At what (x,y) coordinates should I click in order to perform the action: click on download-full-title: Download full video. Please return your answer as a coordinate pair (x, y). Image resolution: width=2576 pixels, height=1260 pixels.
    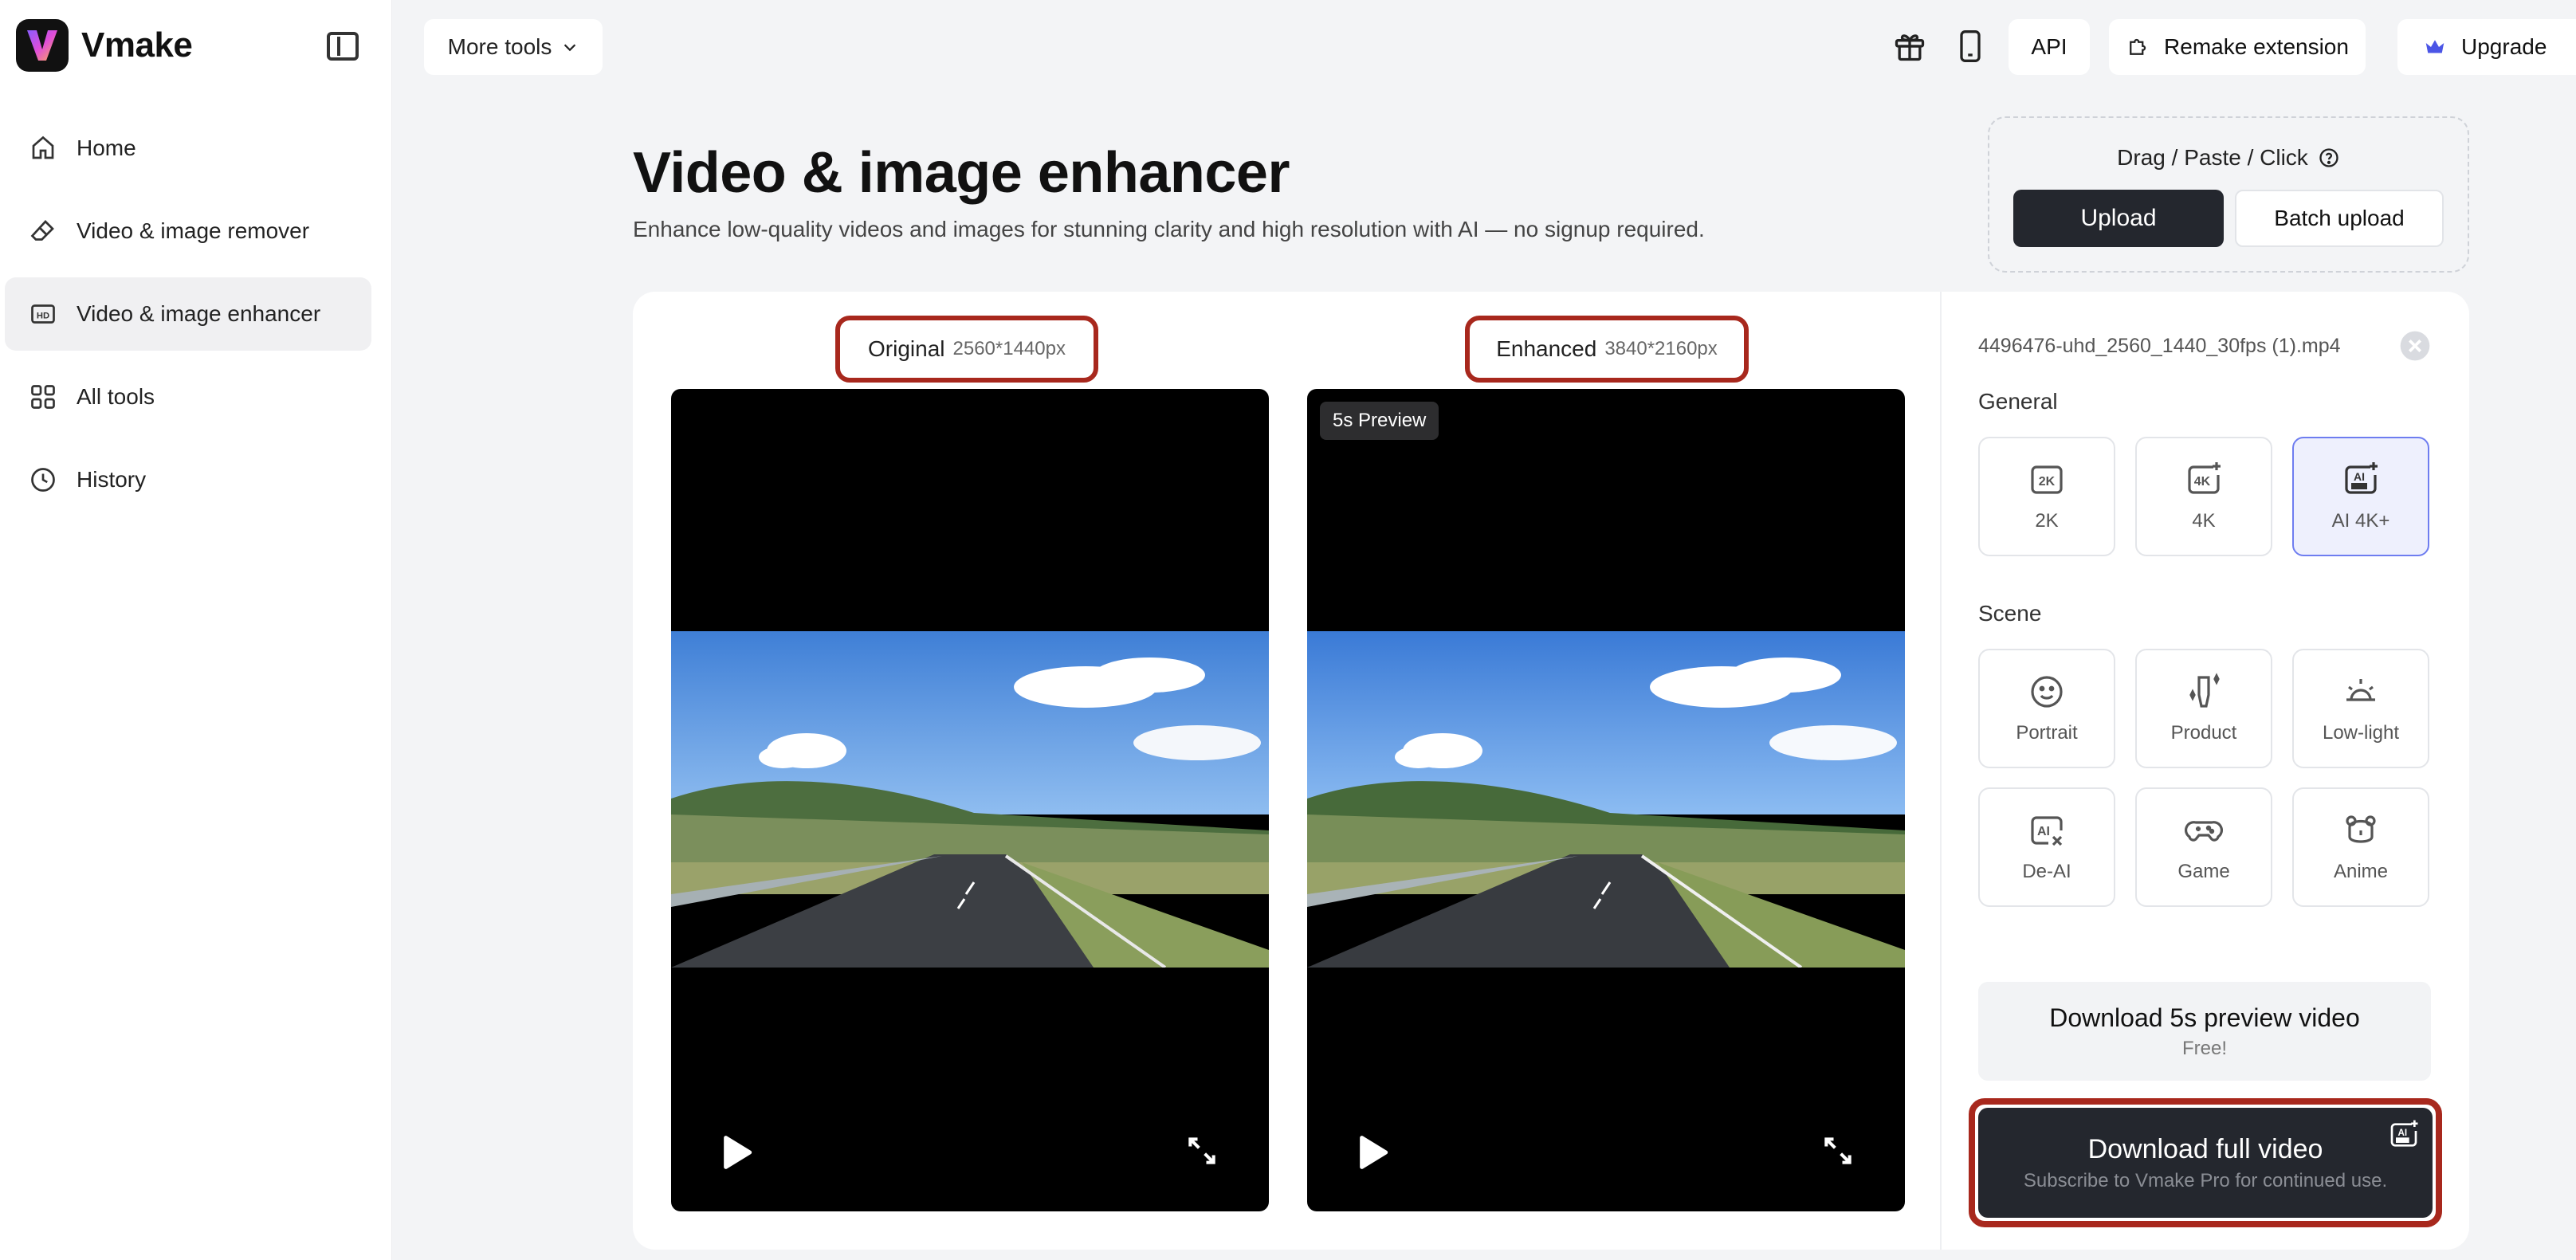
    Looking at the image, I should click on (2205, 1148).